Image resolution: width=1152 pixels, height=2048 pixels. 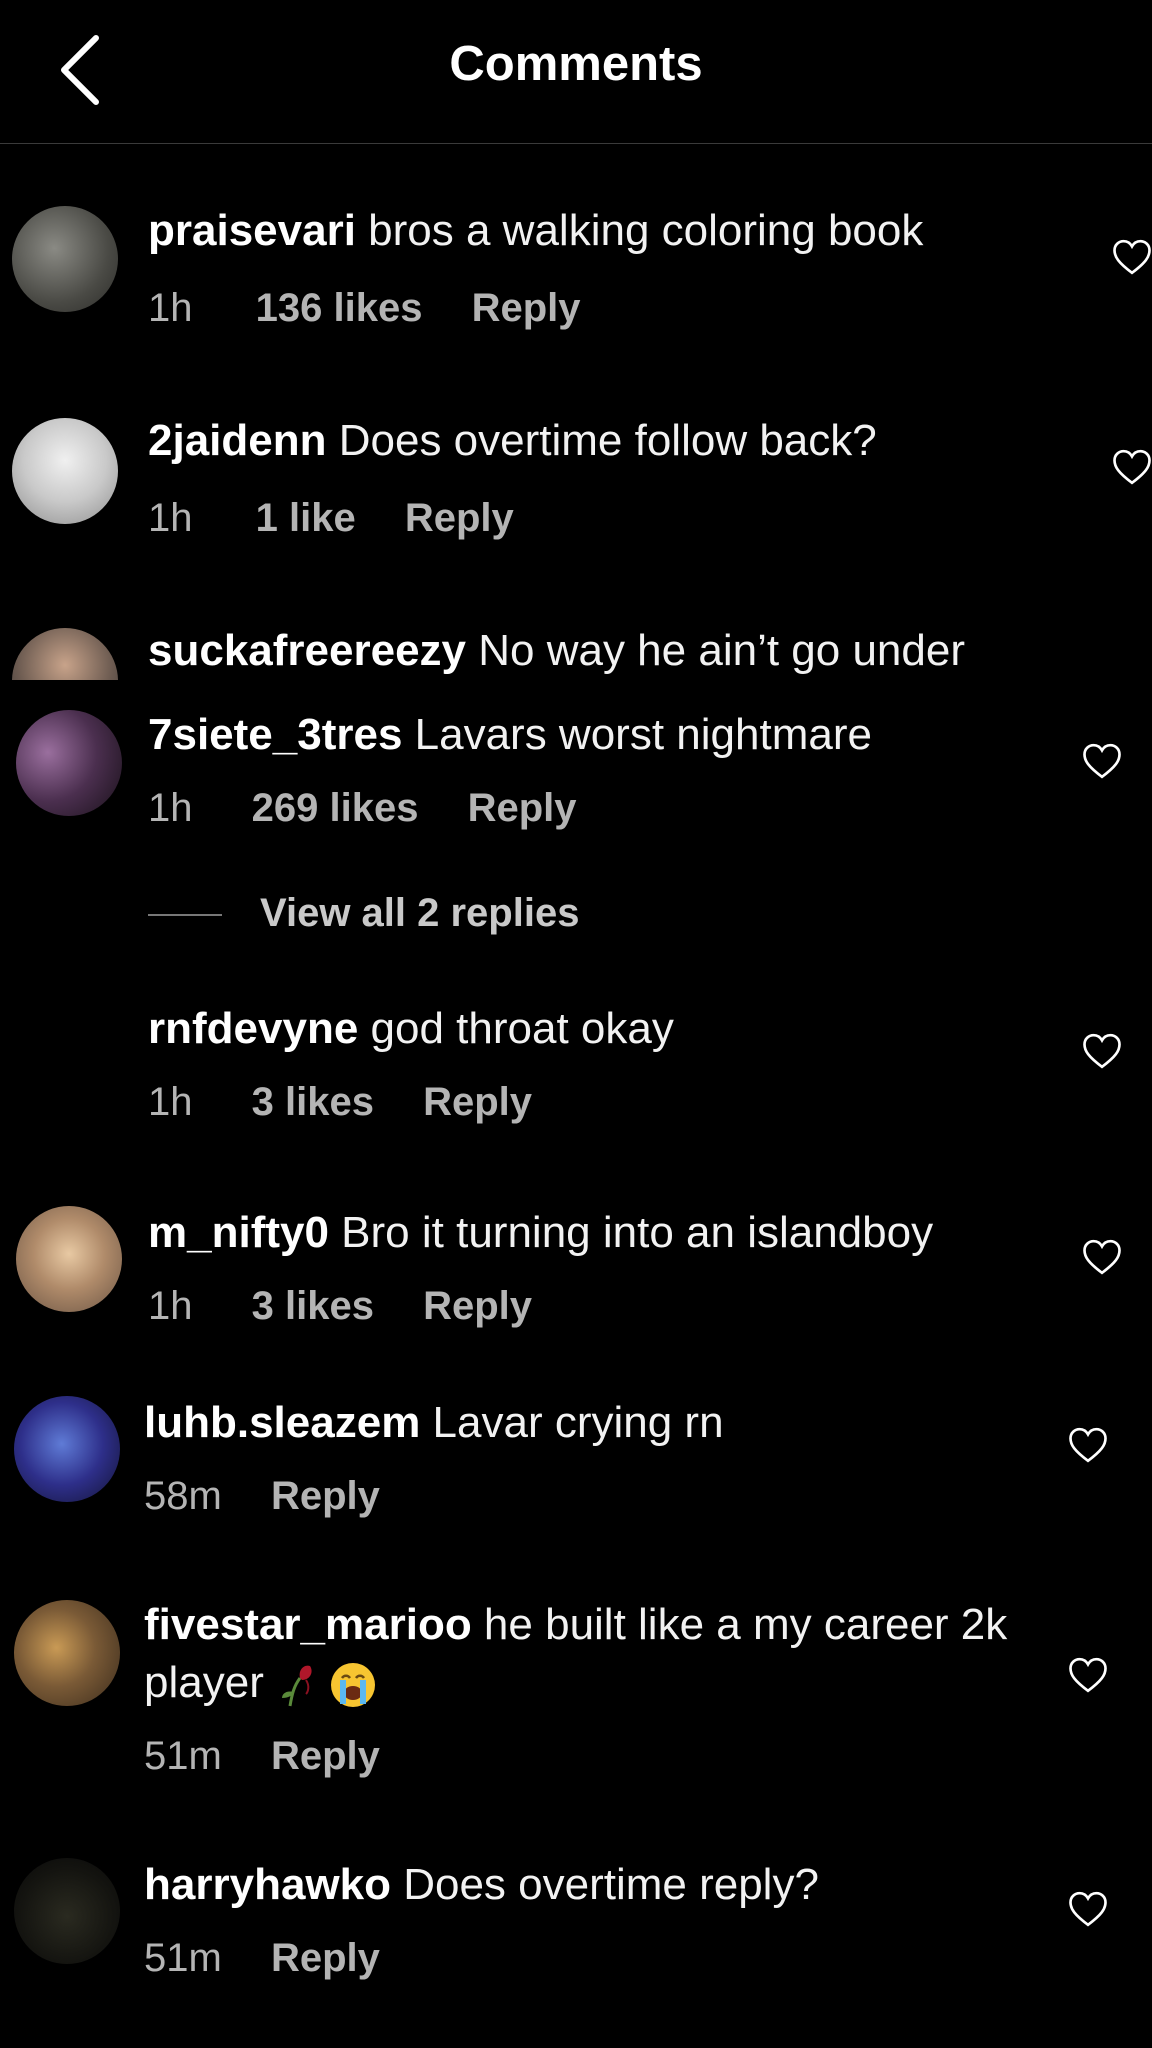 What do you see at coordinates (516, 1028) in the screenshot?
I see `comment-text: god throat okay` at bounding box center [516, 1028].